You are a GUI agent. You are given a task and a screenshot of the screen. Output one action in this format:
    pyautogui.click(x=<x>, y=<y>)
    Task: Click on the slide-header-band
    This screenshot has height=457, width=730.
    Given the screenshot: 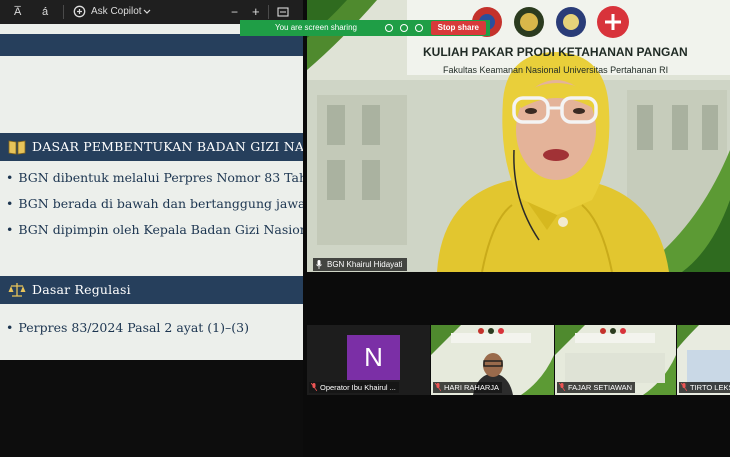 What is the action you would take?
    pyautogui.click(x=151, y=45)
    